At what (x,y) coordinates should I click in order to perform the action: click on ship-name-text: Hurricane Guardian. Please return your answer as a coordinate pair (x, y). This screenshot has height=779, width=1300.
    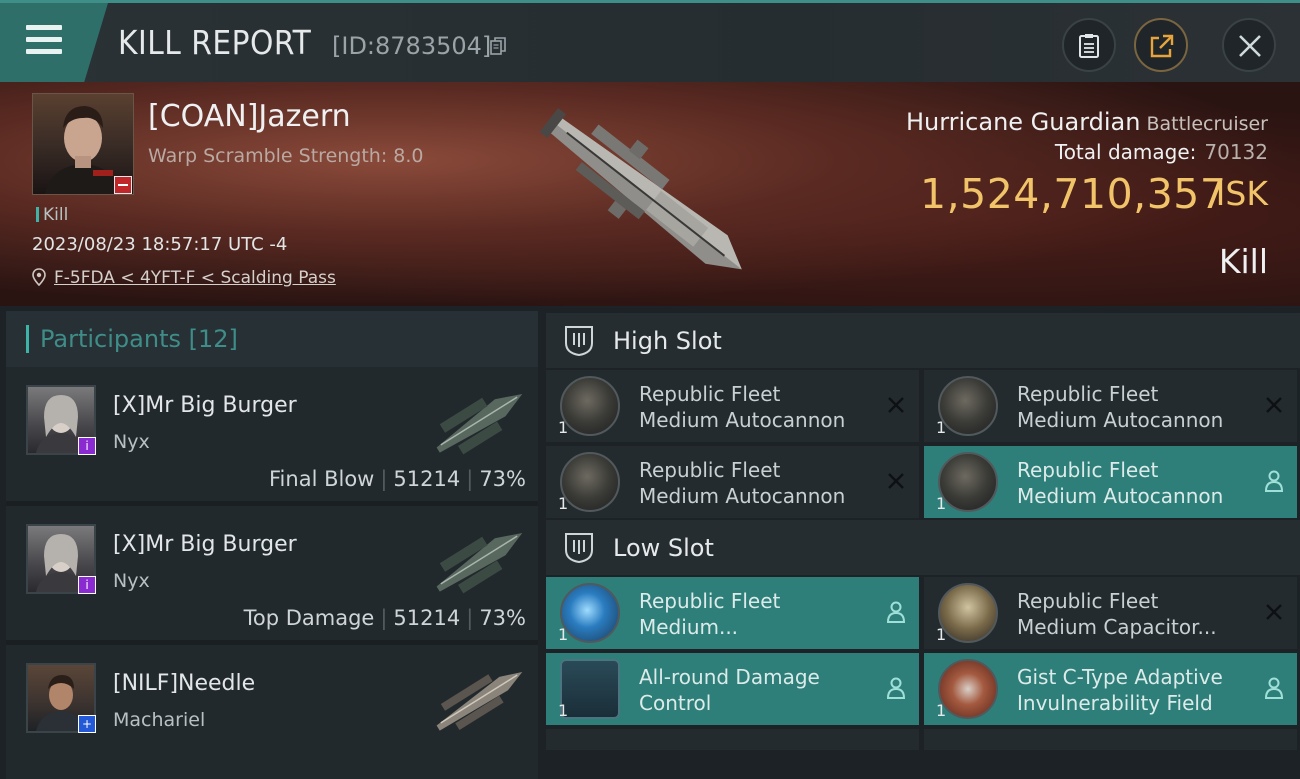
    Looking at the image, I should click on (1023, 122).